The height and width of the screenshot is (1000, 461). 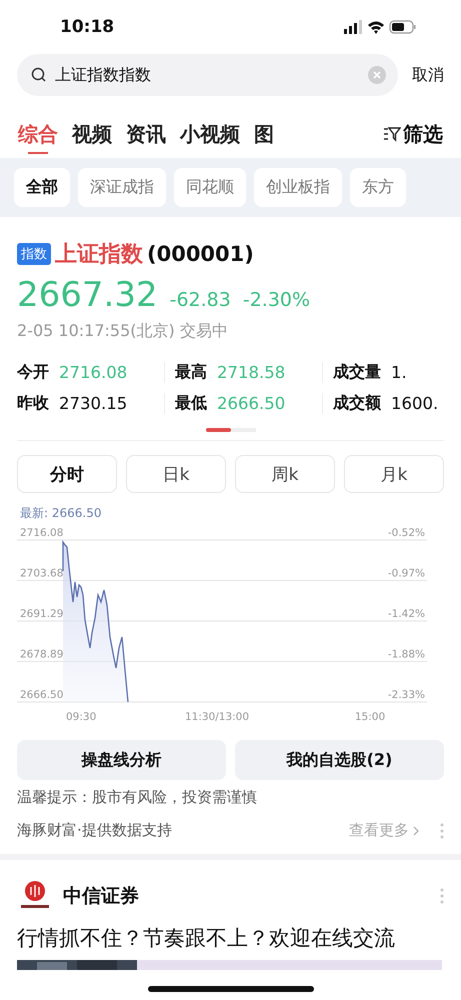 What do you see at coordinates (191, 403) in the screenshot?
I see `stat-label: 最低` at bounding box center [191, 403].